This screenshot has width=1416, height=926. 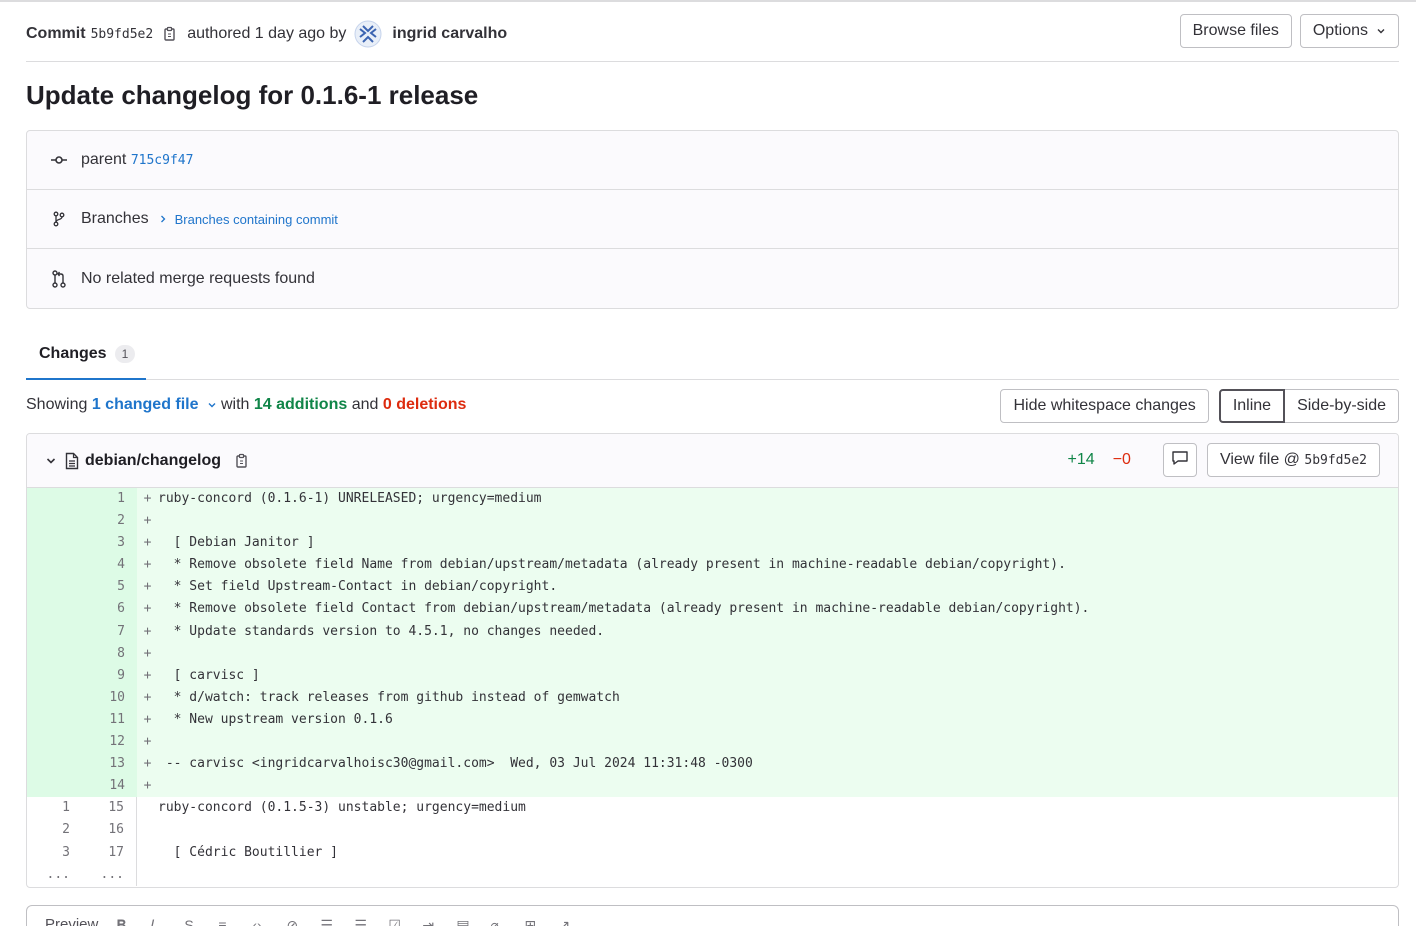 I want to click on new-line-number: 8, so click(x=109, y=653).